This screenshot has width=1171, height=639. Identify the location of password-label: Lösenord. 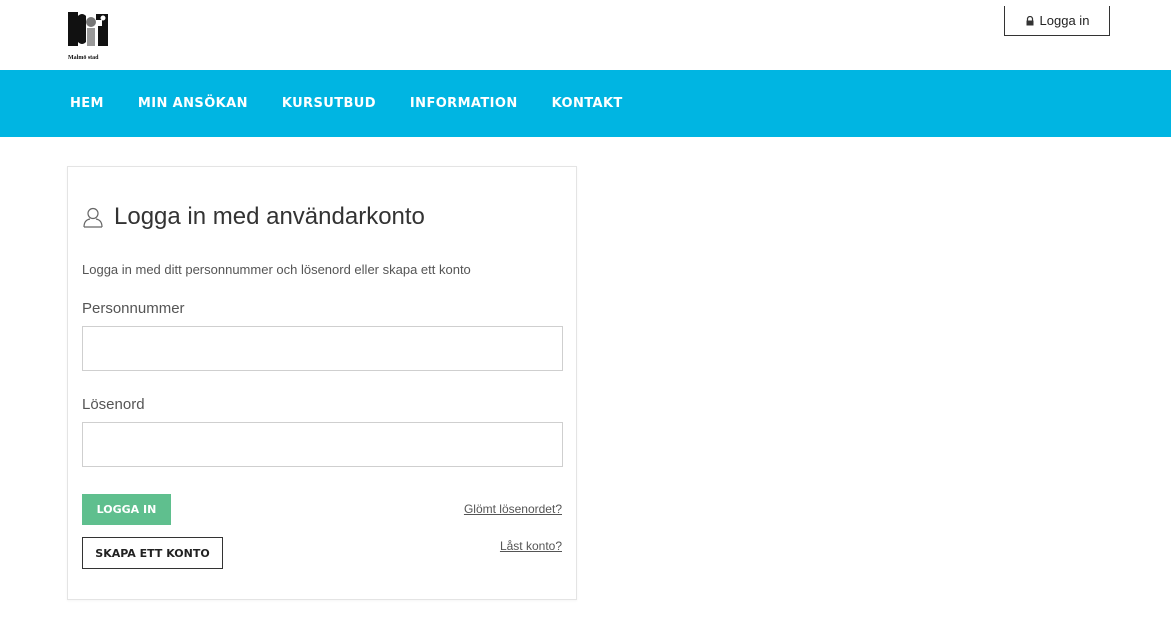
(113, 404).